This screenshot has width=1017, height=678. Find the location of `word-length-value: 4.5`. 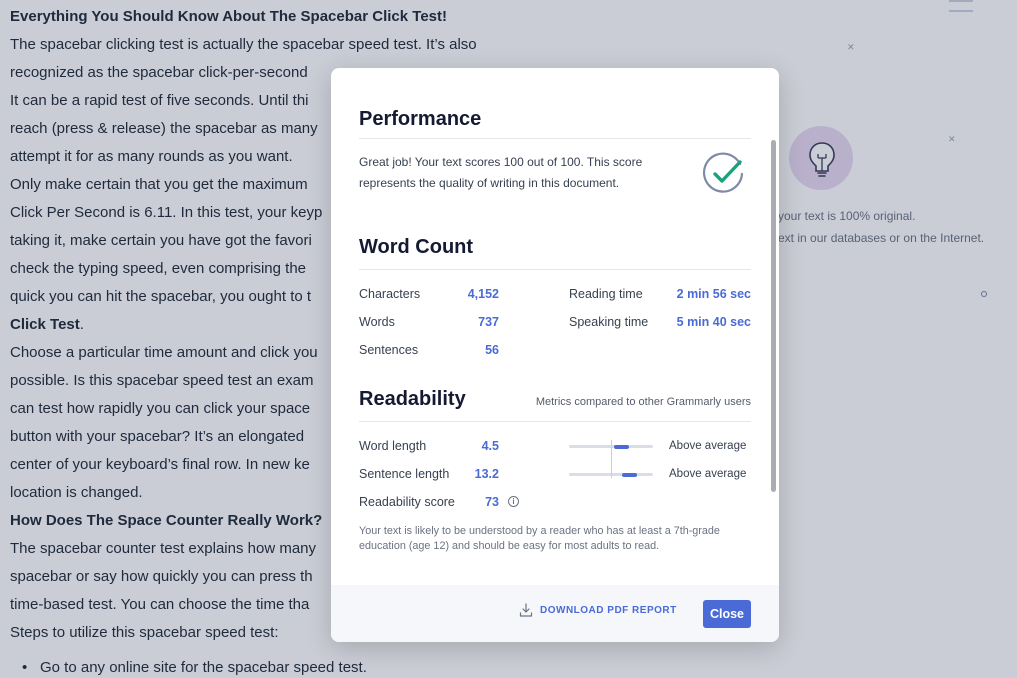

word-length-value: 4.5 is located at coordinates (490, 446).